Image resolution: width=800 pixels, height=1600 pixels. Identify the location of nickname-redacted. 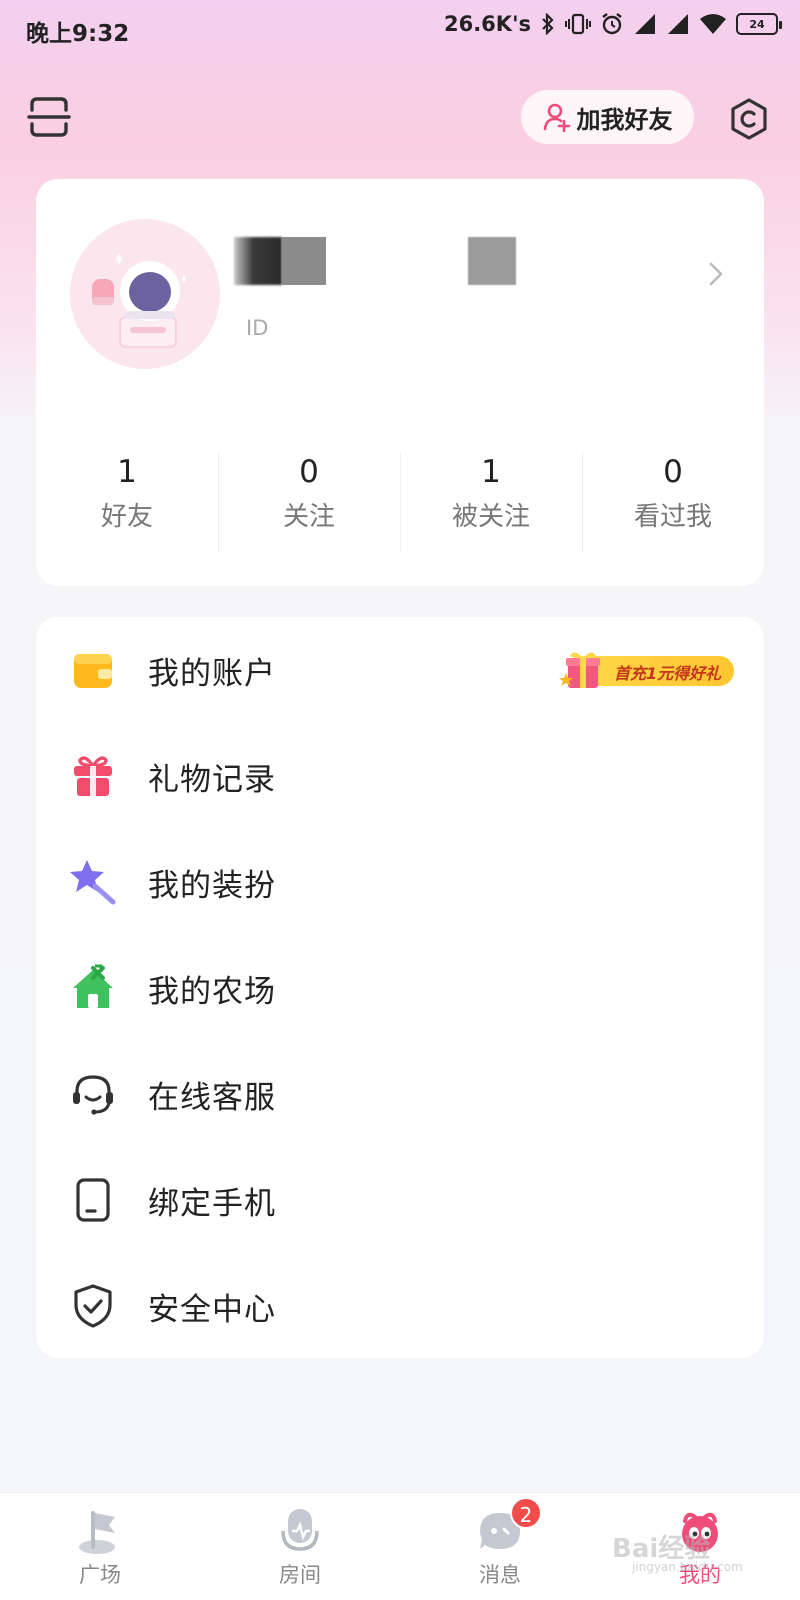
(379, 262).